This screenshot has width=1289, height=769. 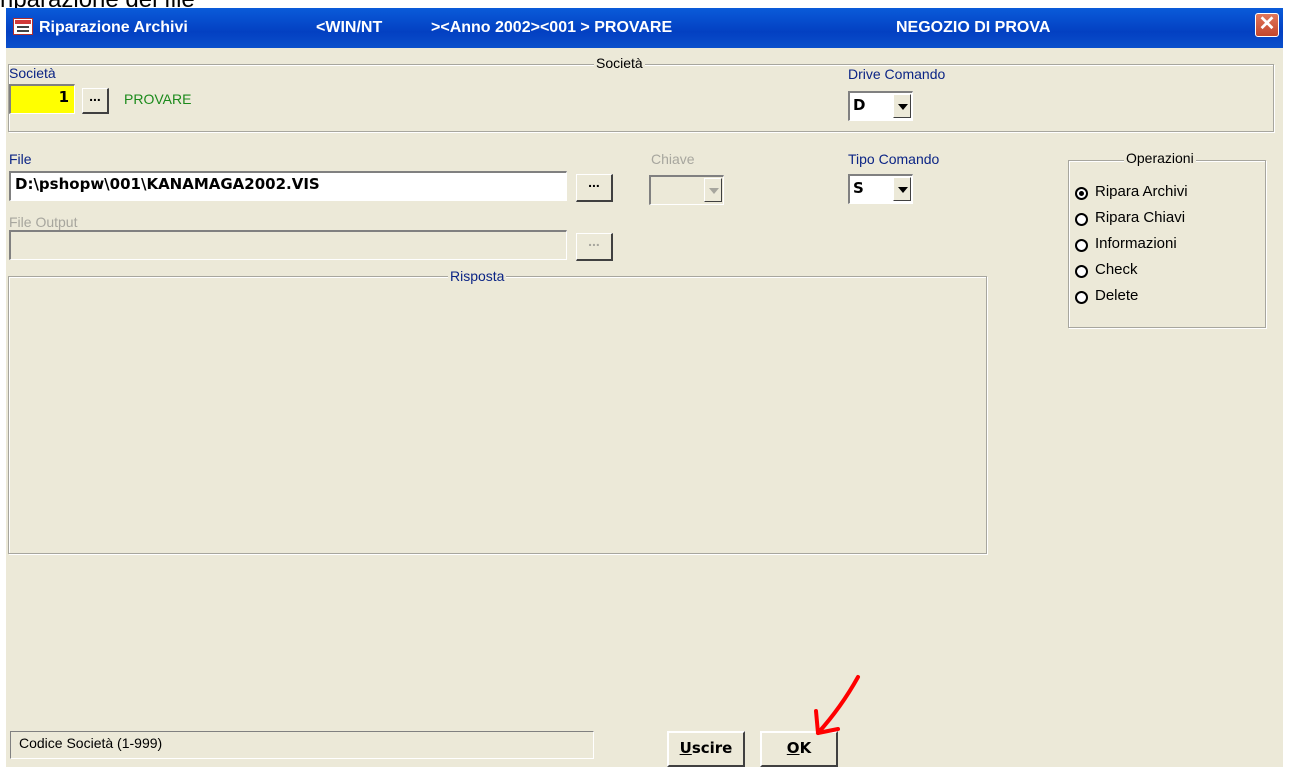 I want to click on societa-code-input: 1, so click(x=42, y=99).